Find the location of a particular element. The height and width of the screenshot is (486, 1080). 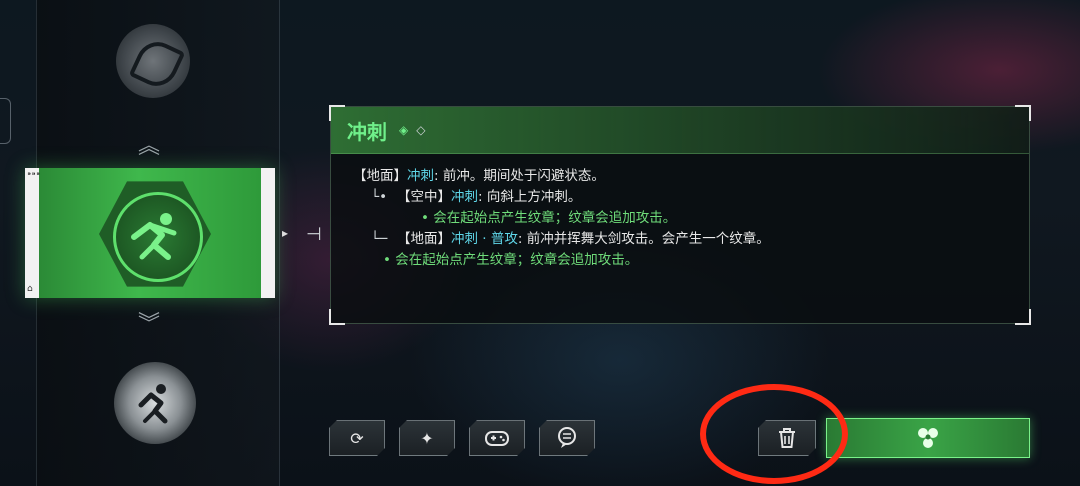

level-filled-icon: ◈ is located at coordinates (404, 130).